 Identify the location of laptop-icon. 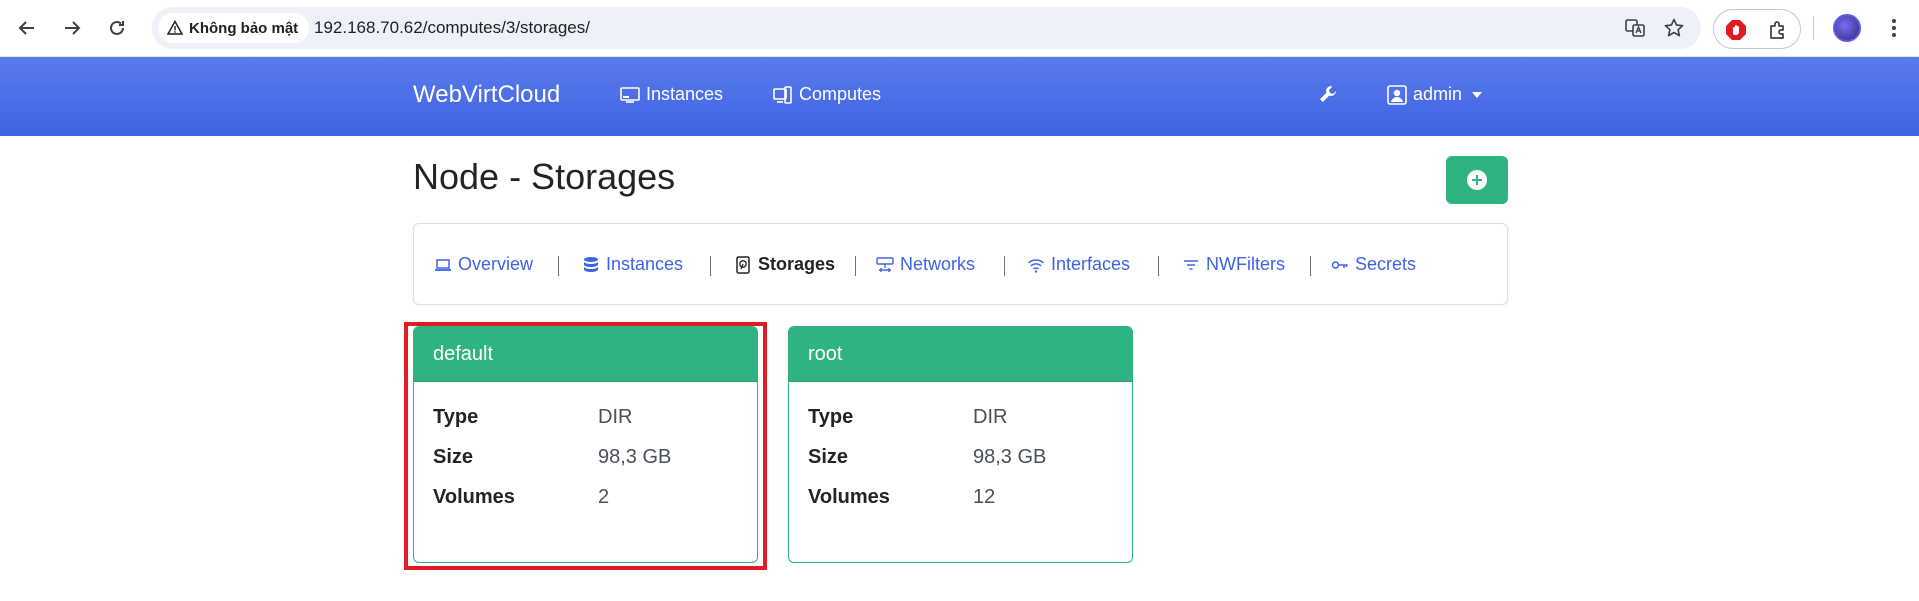
(443, 264).